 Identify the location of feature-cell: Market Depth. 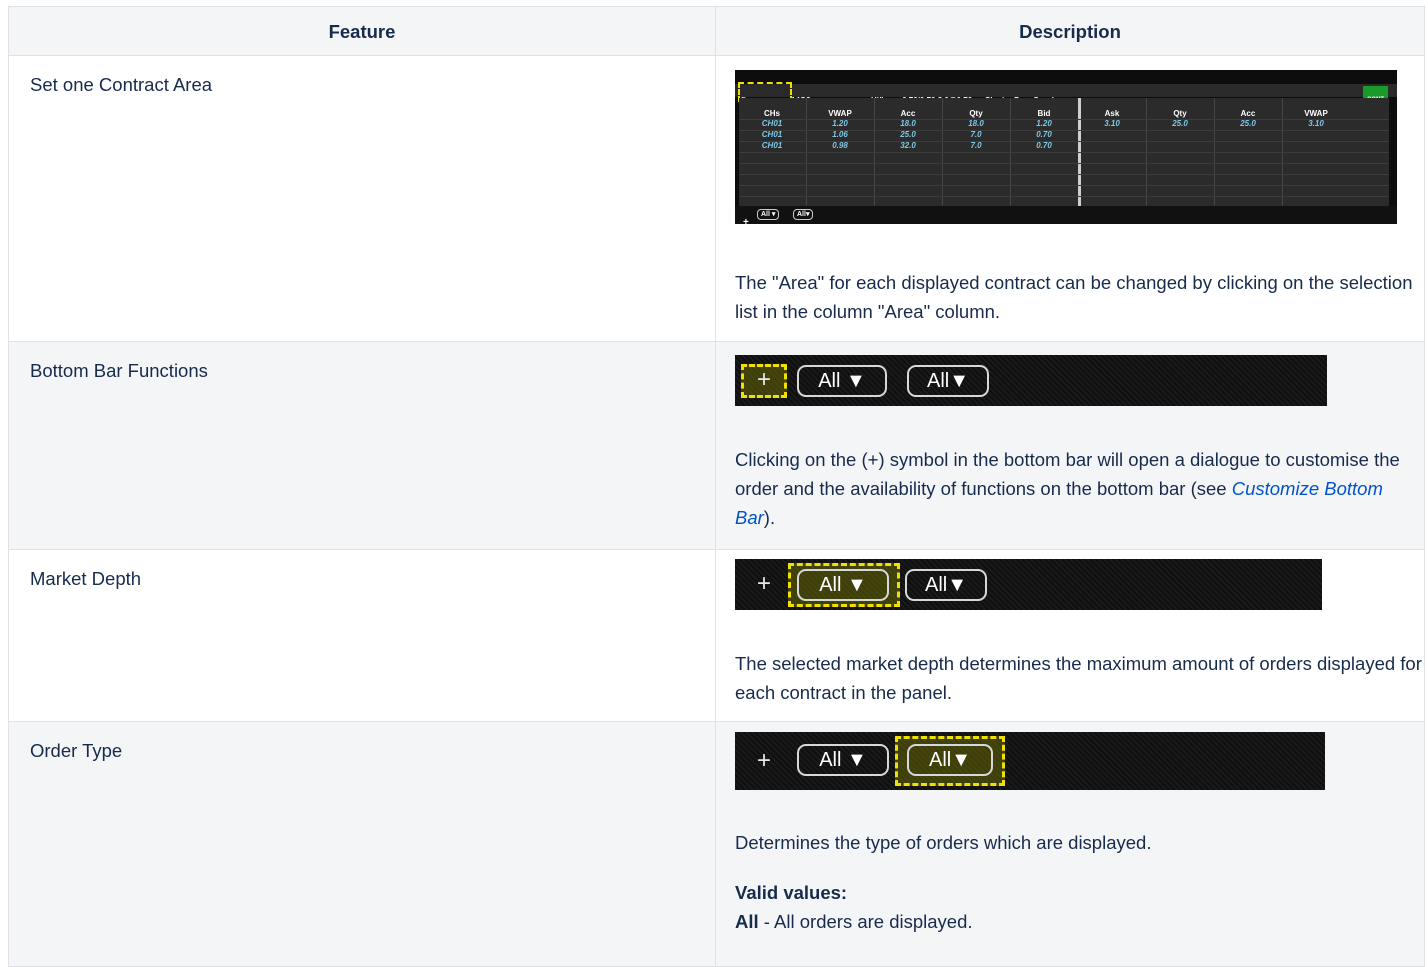
(362, 635).